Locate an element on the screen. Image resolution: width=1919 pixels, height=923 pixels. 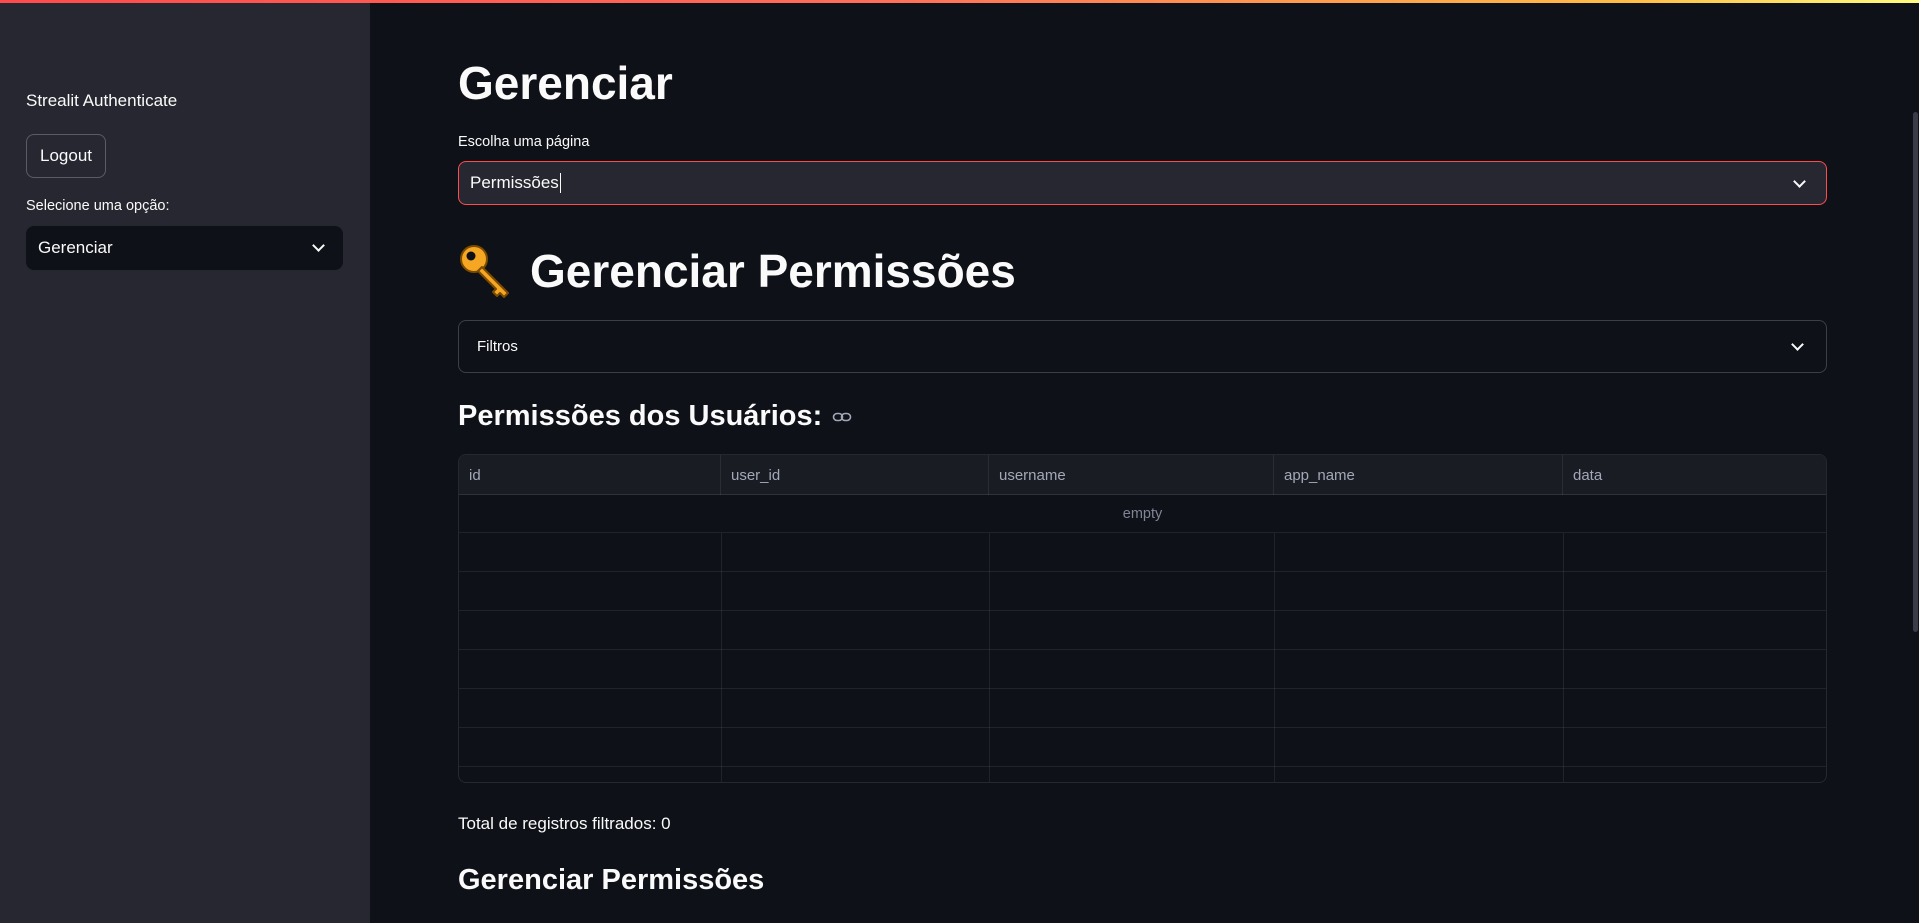
column-header-data: data is located at coordinates (1694, 475).